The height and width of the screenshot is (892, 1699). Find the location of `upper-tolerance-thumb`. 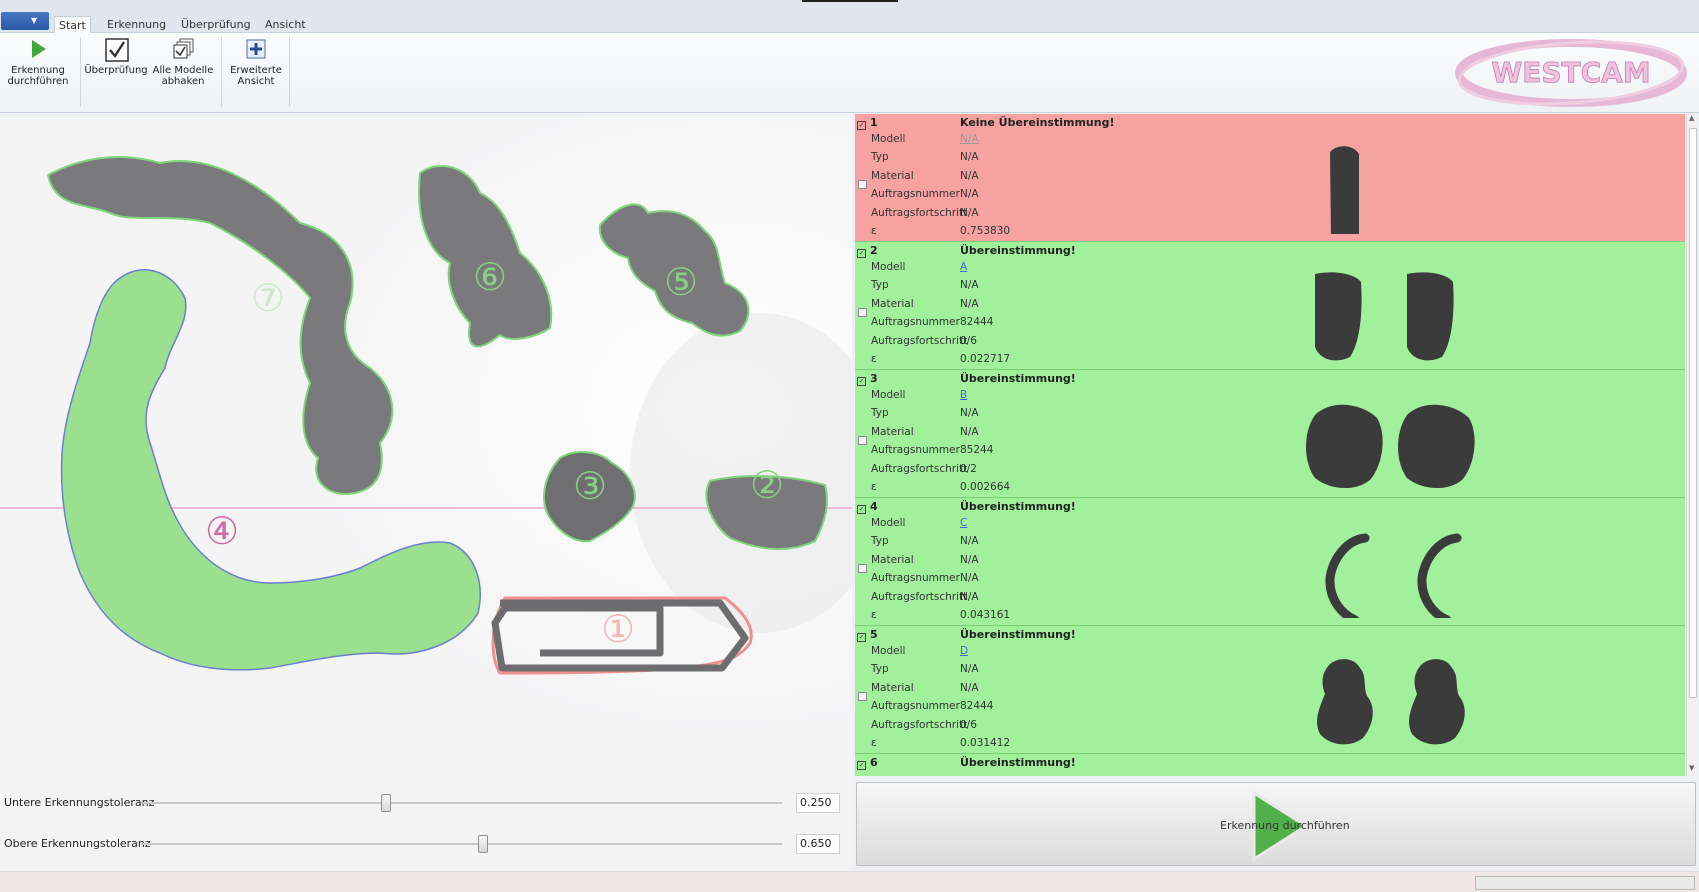

upper-tolerance-thumb is located at coordinates (483, 844).